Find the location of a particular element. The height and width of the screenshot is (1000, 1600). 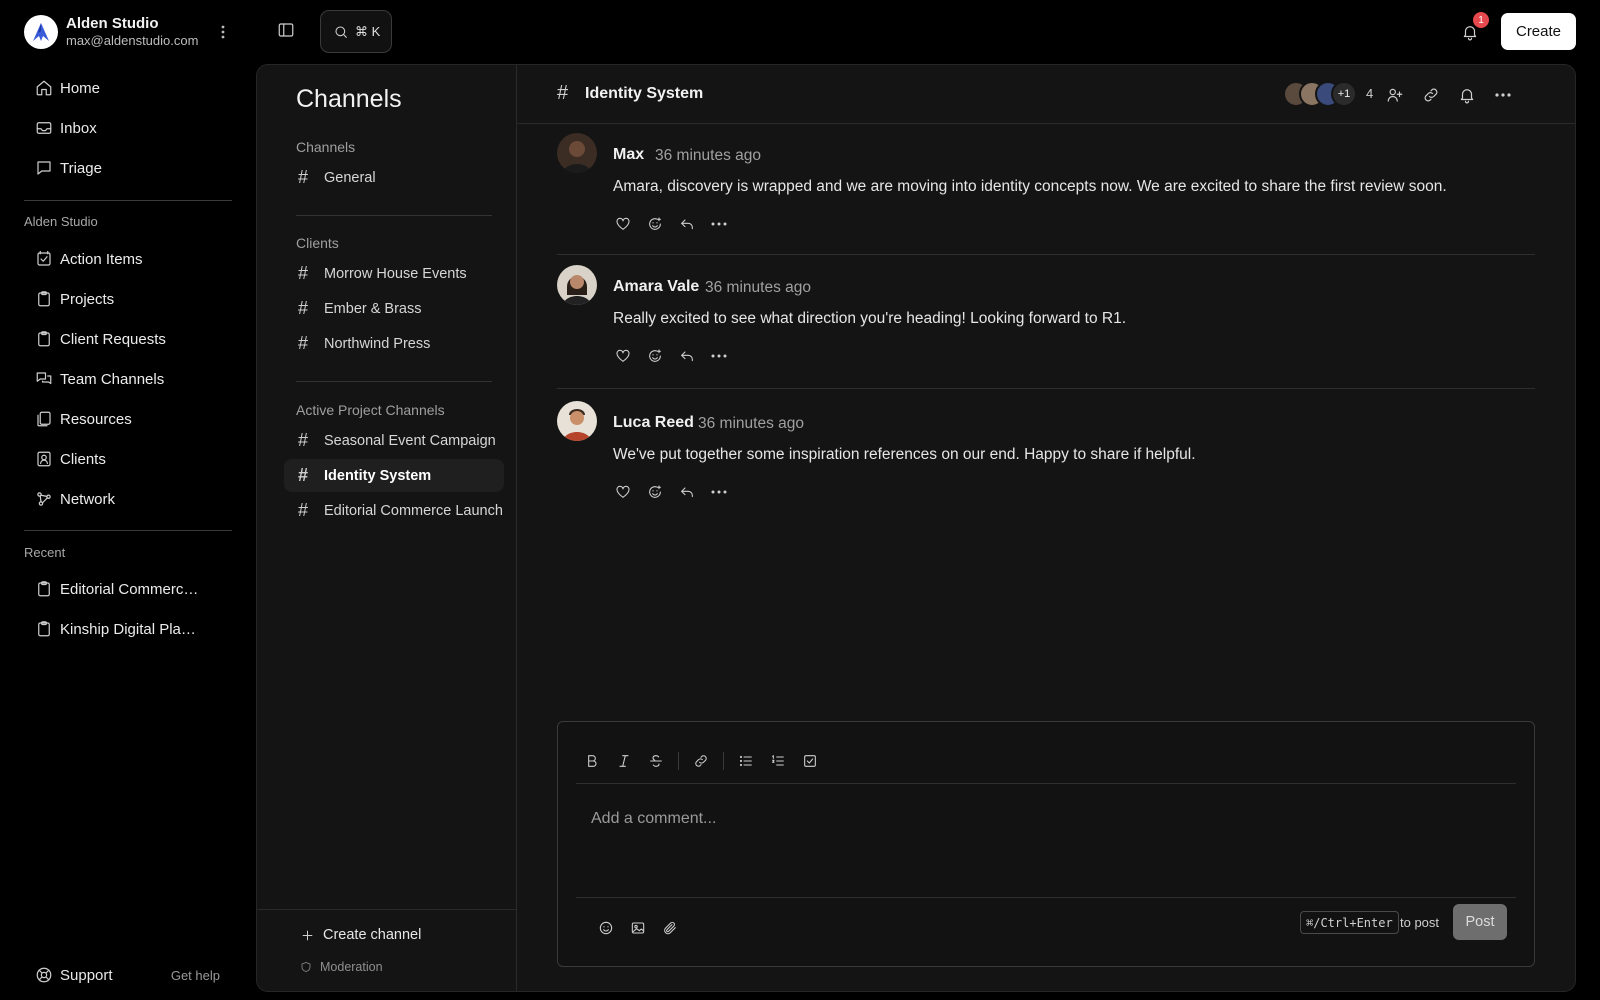

emoji-button is located at coordinates (606, 928).